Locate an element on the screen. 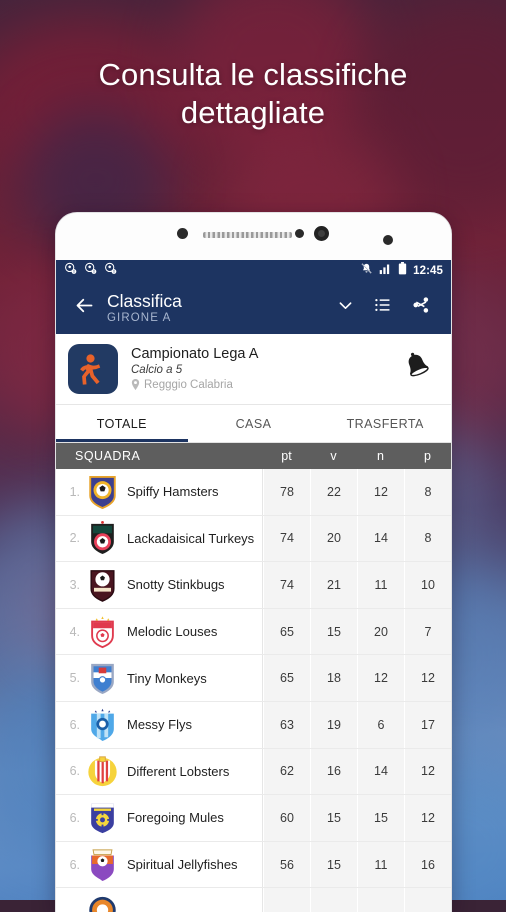 This screenshot has height=912, width=506. light-sensor-icon is located at coordinates (388, 240).